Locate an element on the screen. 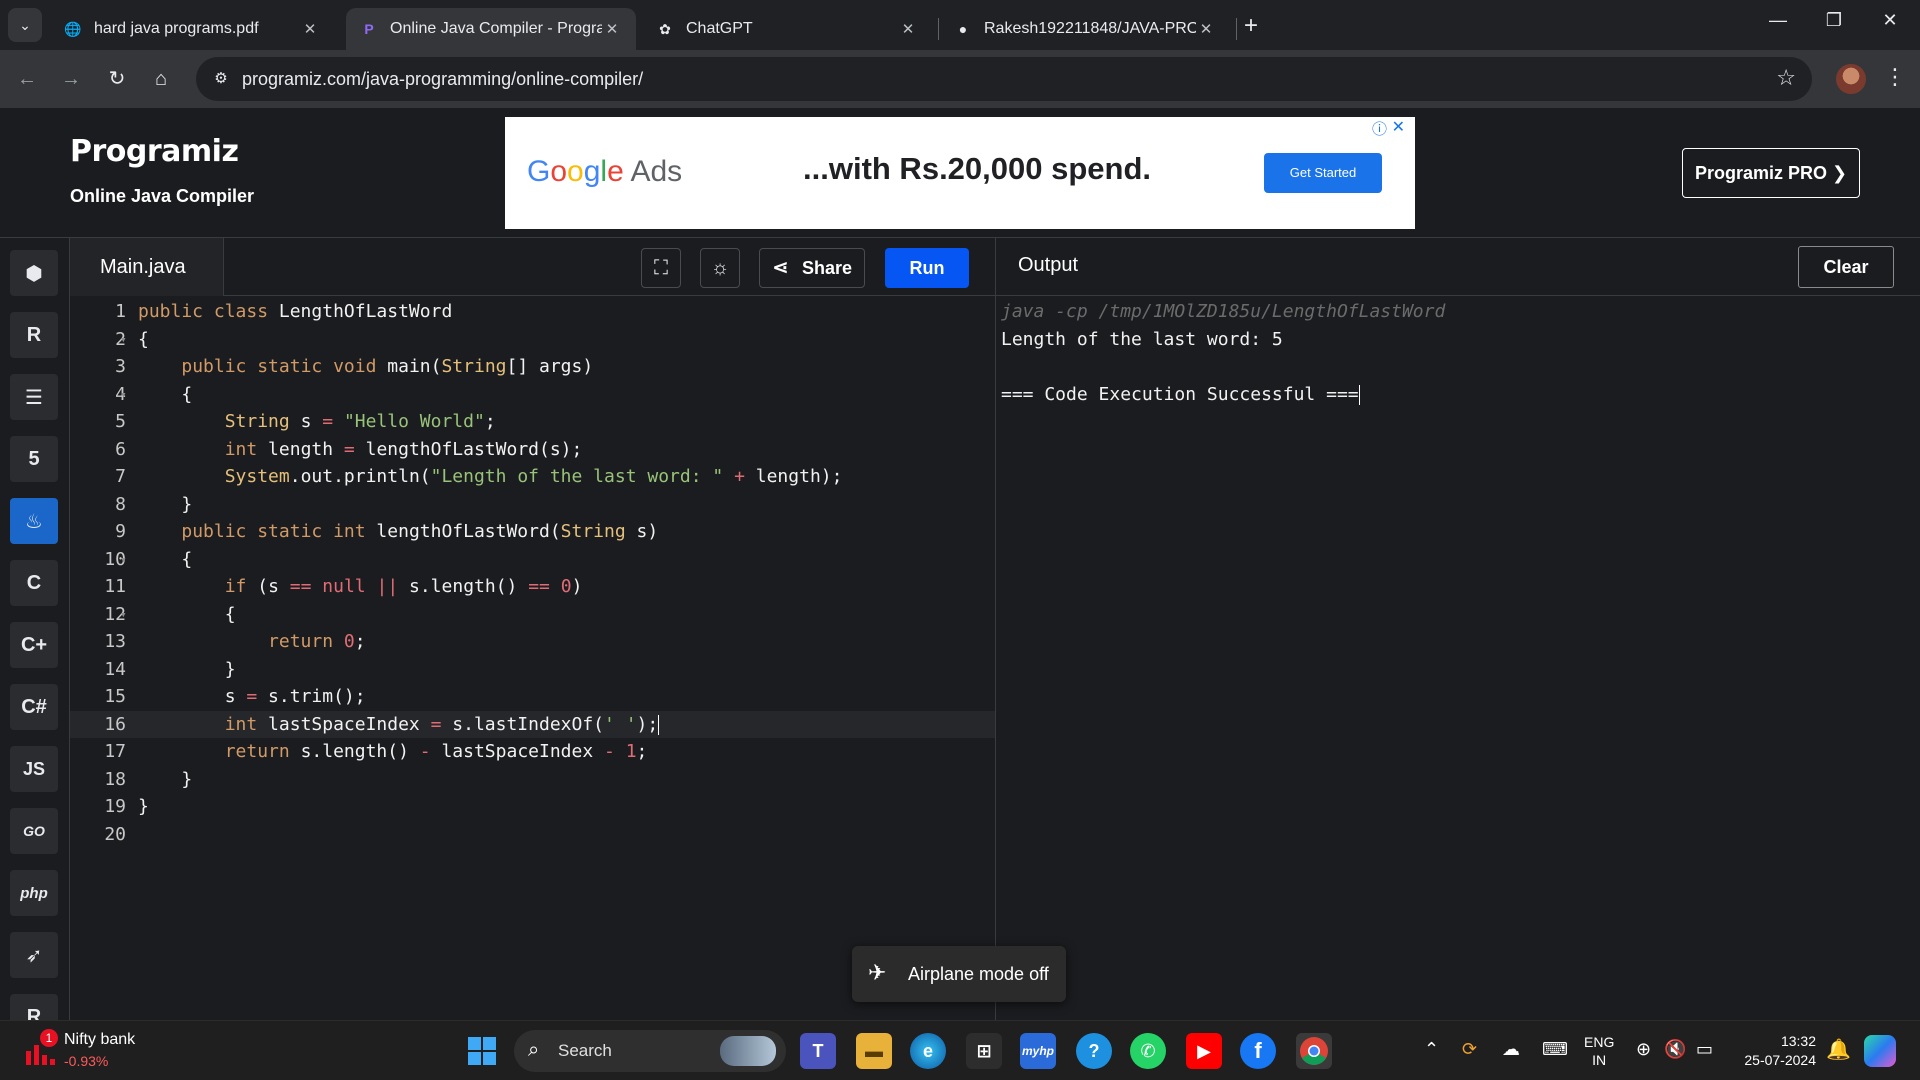 The image size is (1920, 1080). code-line: 5 String s = "Hello World"; is located at coordinates (305, 421).